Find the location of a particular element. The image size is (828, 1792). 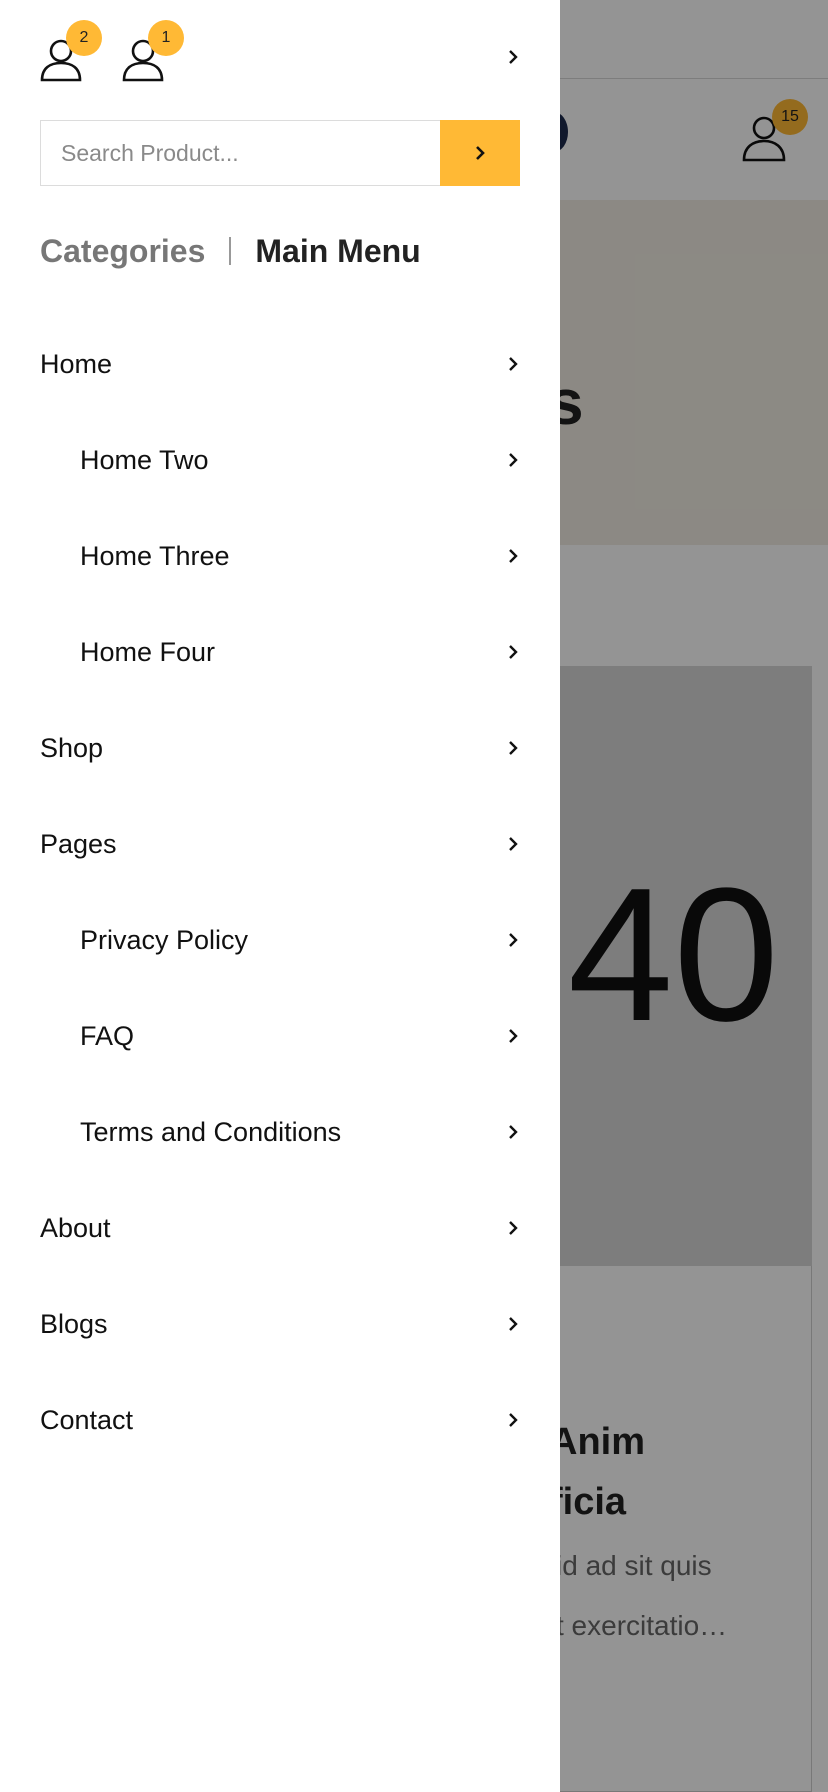

menu-item-faq: FAQ is located at coordinates (280, 1036).